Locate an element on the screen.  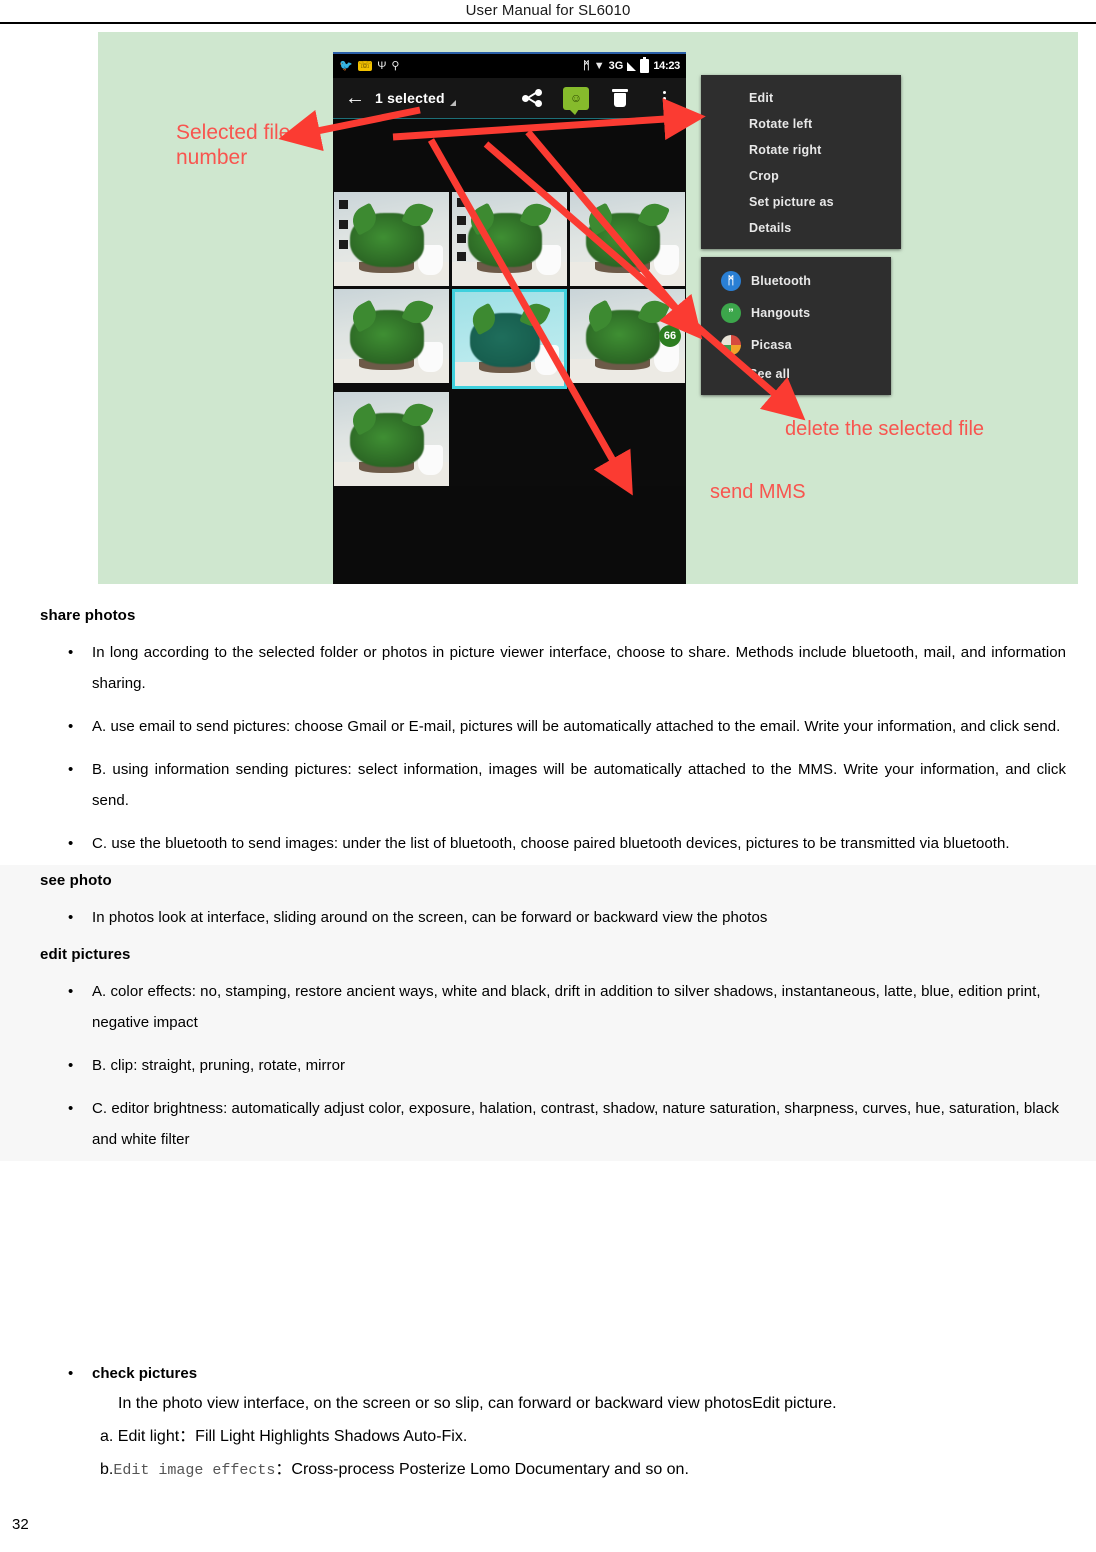
page-header: User Manual for SL6010 is located at coordinates (548, 12).